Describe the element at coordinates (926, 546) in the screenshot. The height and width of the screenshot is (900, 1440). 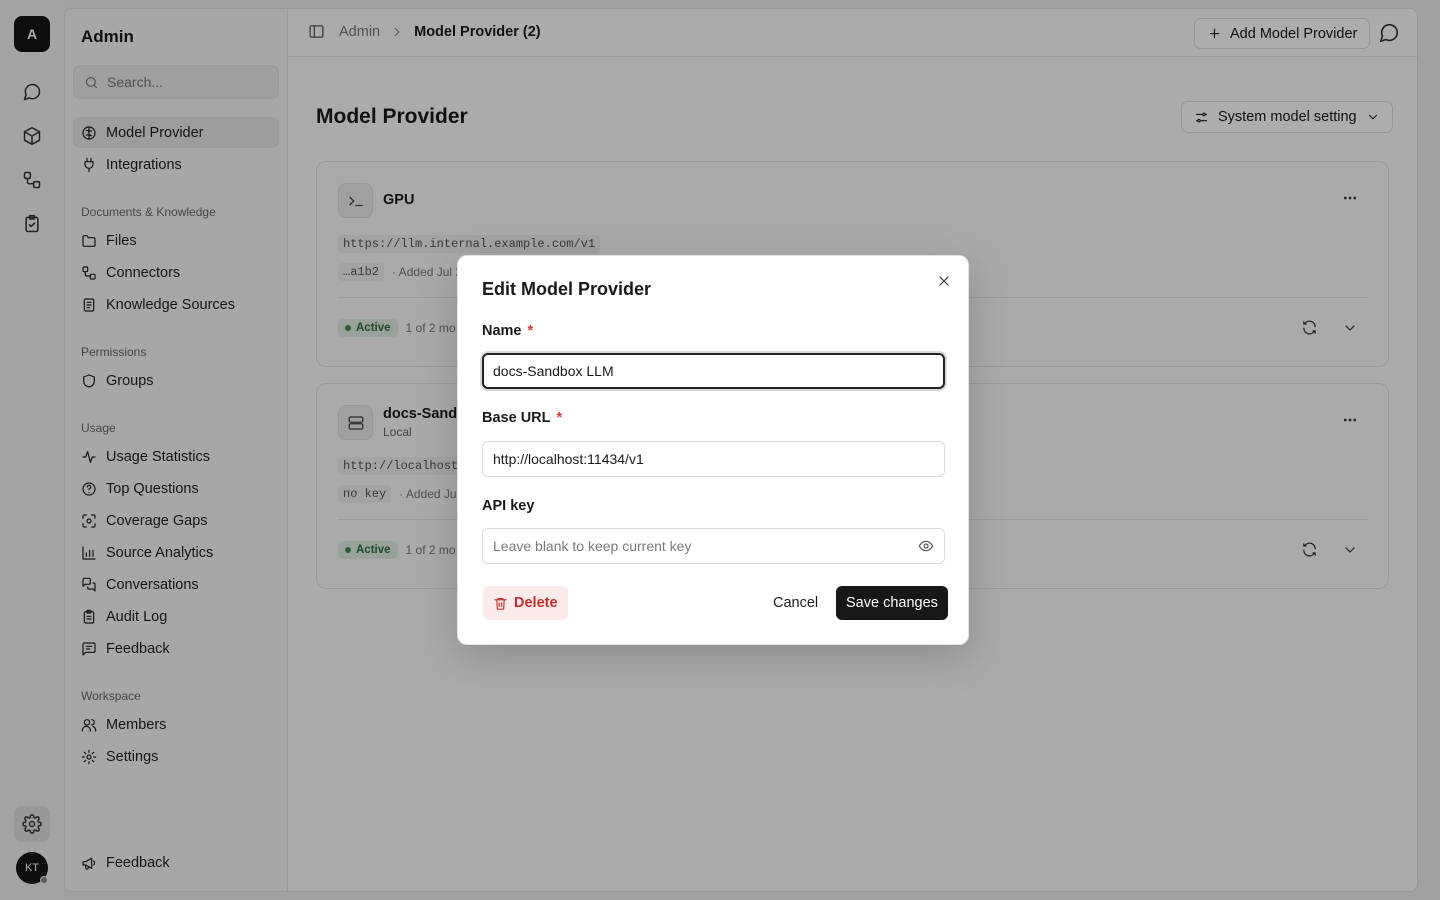
I see `eye-icon` at that location.